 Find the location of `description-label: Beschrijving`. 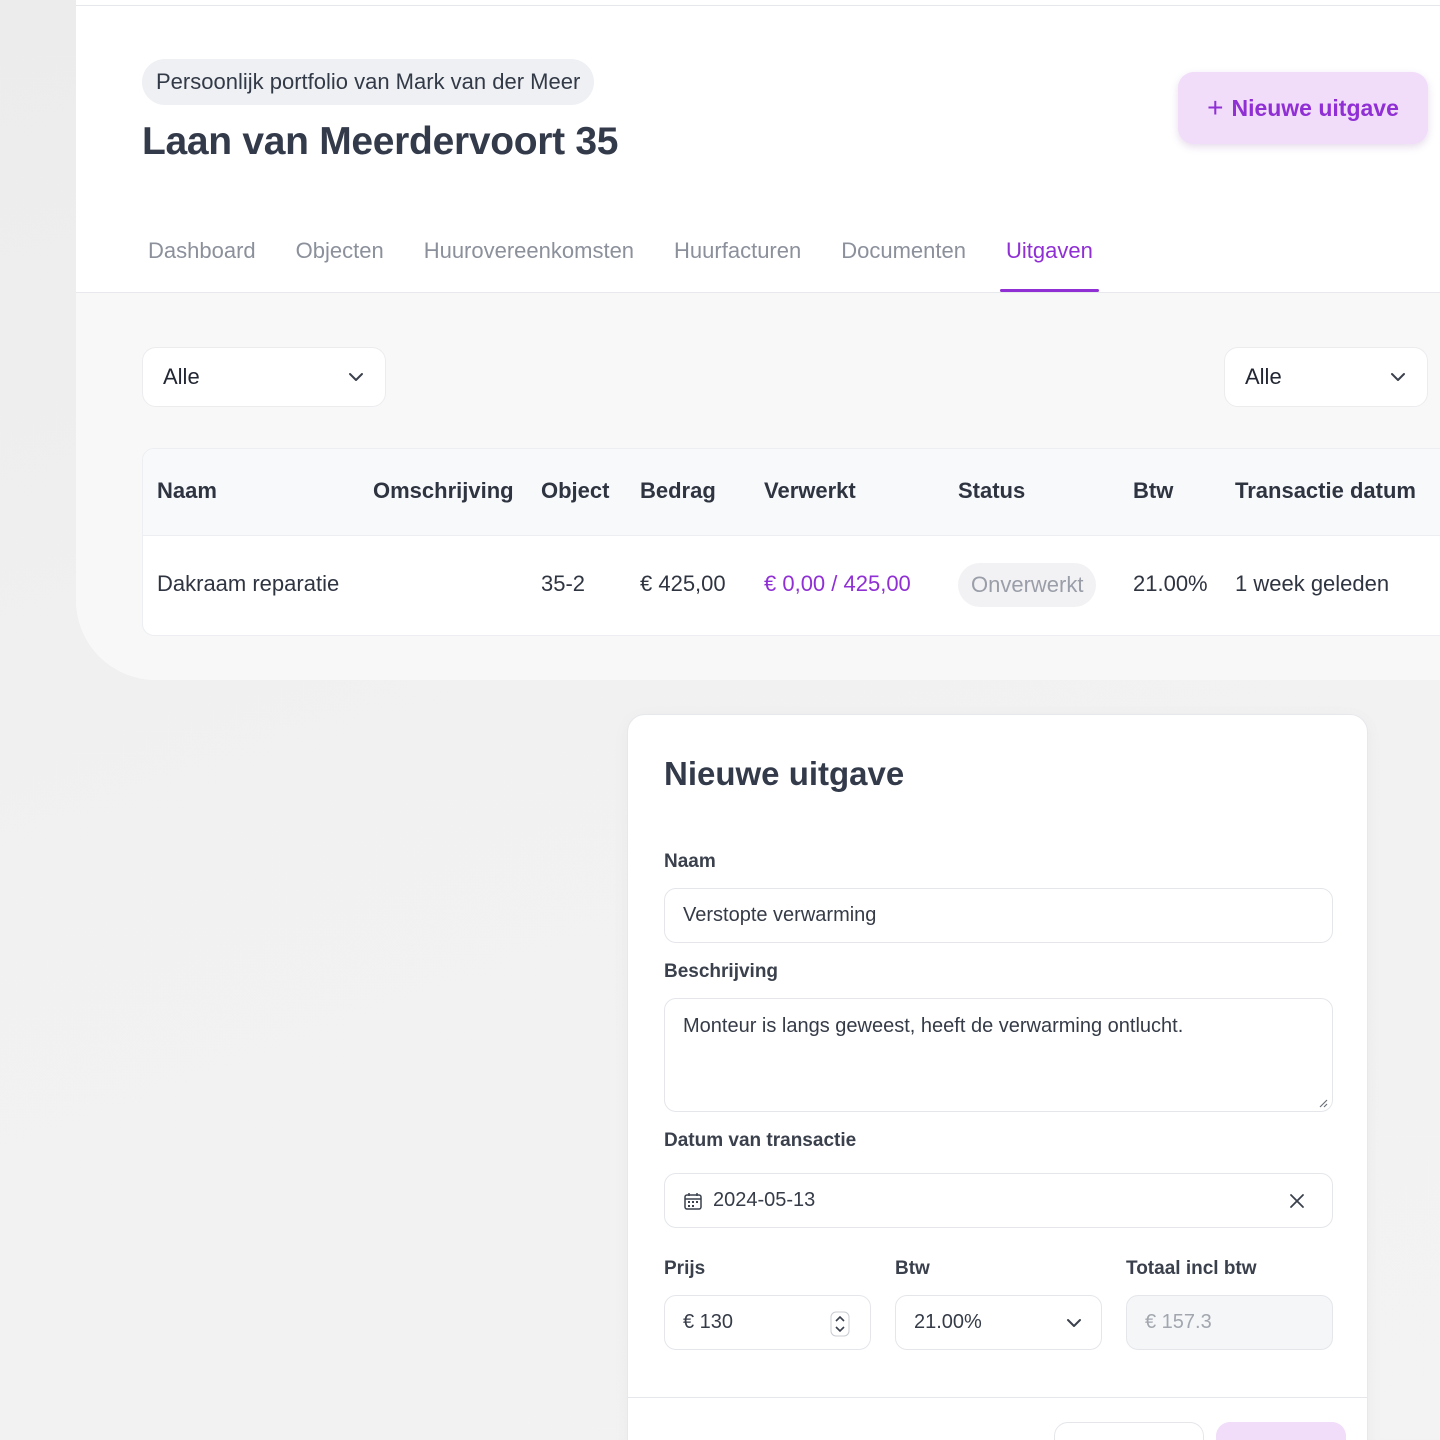

description-label: Beschrijving is located at coordinates (721, 971).